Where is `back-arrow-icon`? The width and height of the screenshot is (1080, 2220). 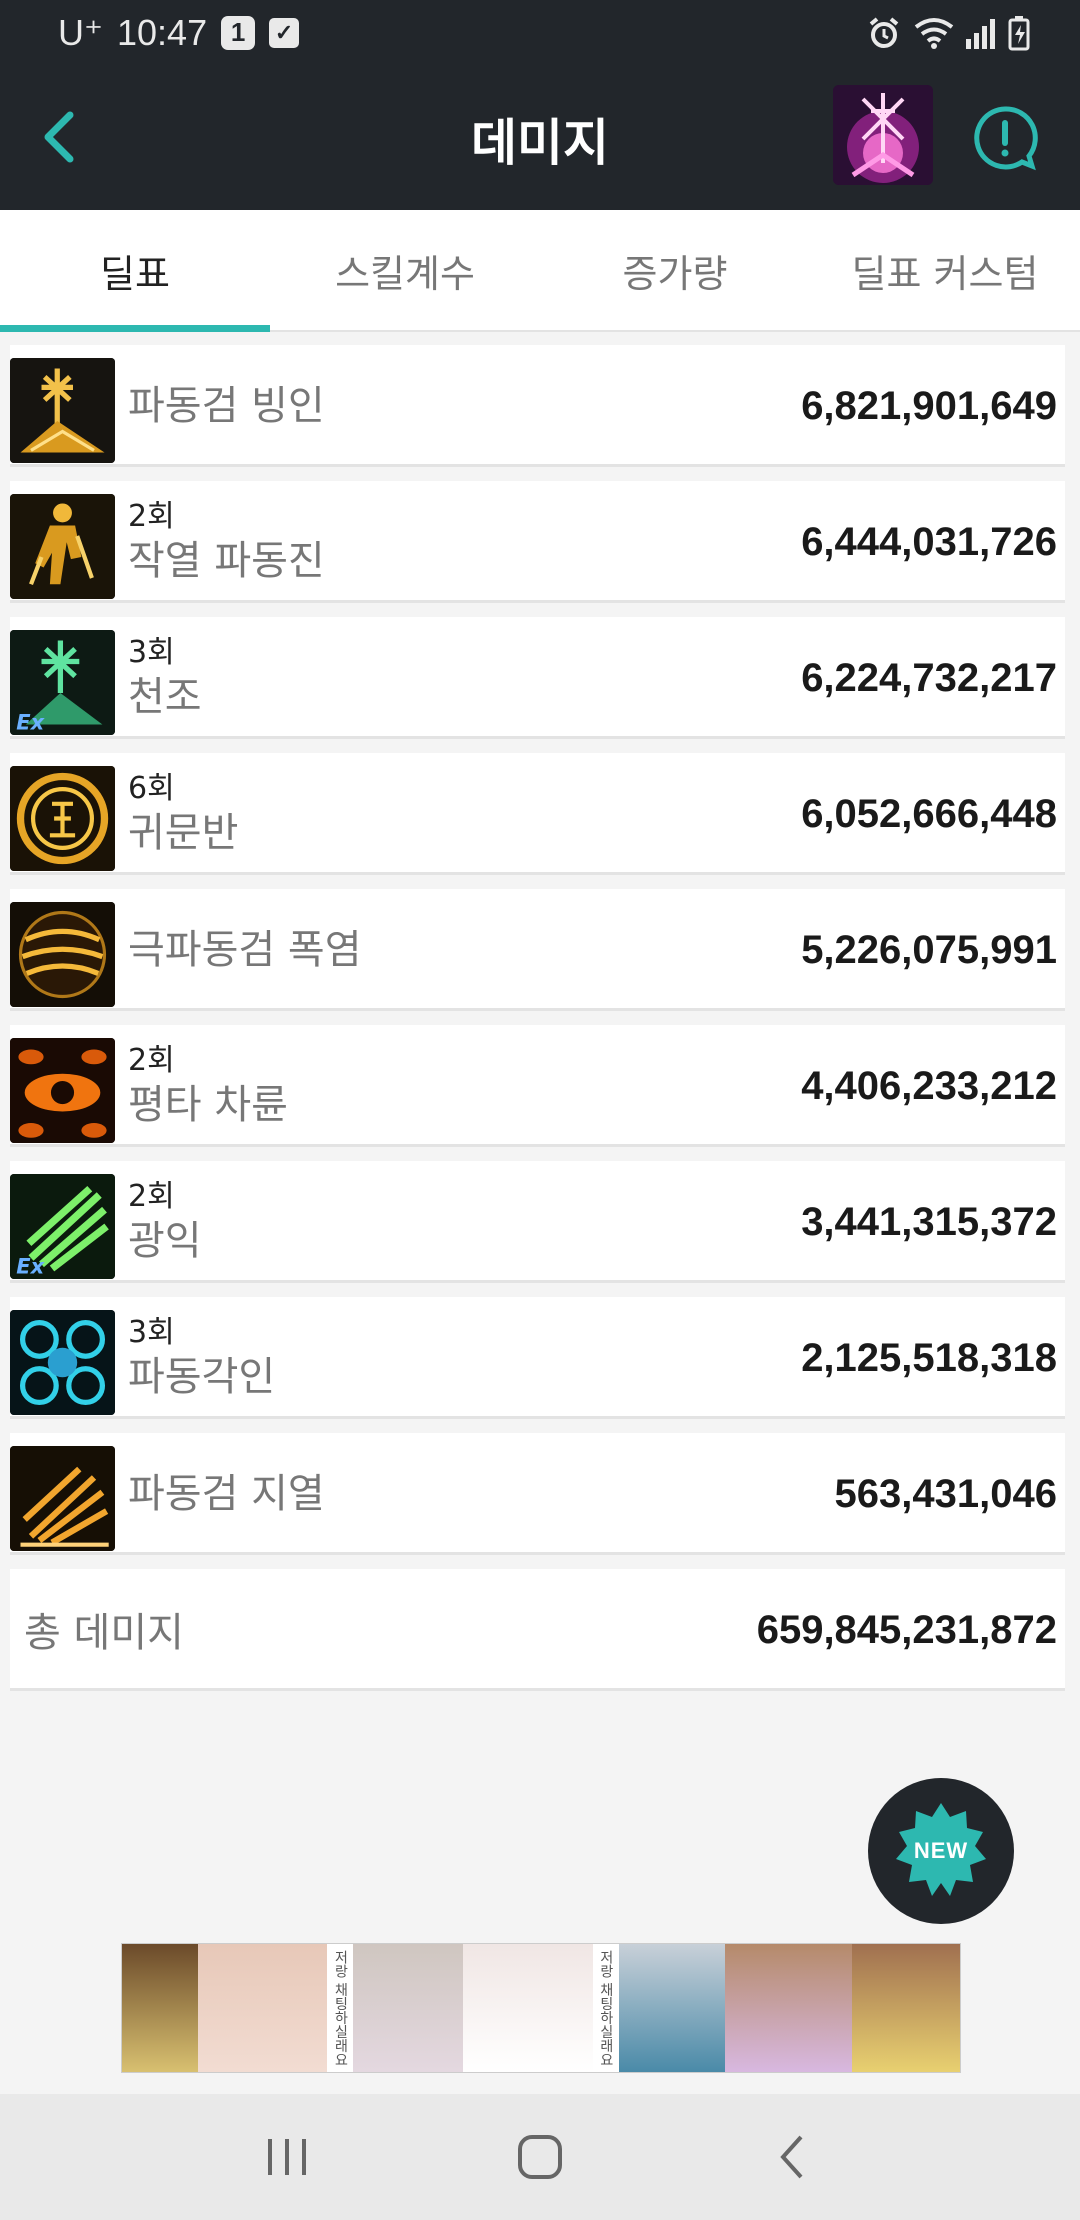 back-arrow-icon is located at coordinates (791, 2157).